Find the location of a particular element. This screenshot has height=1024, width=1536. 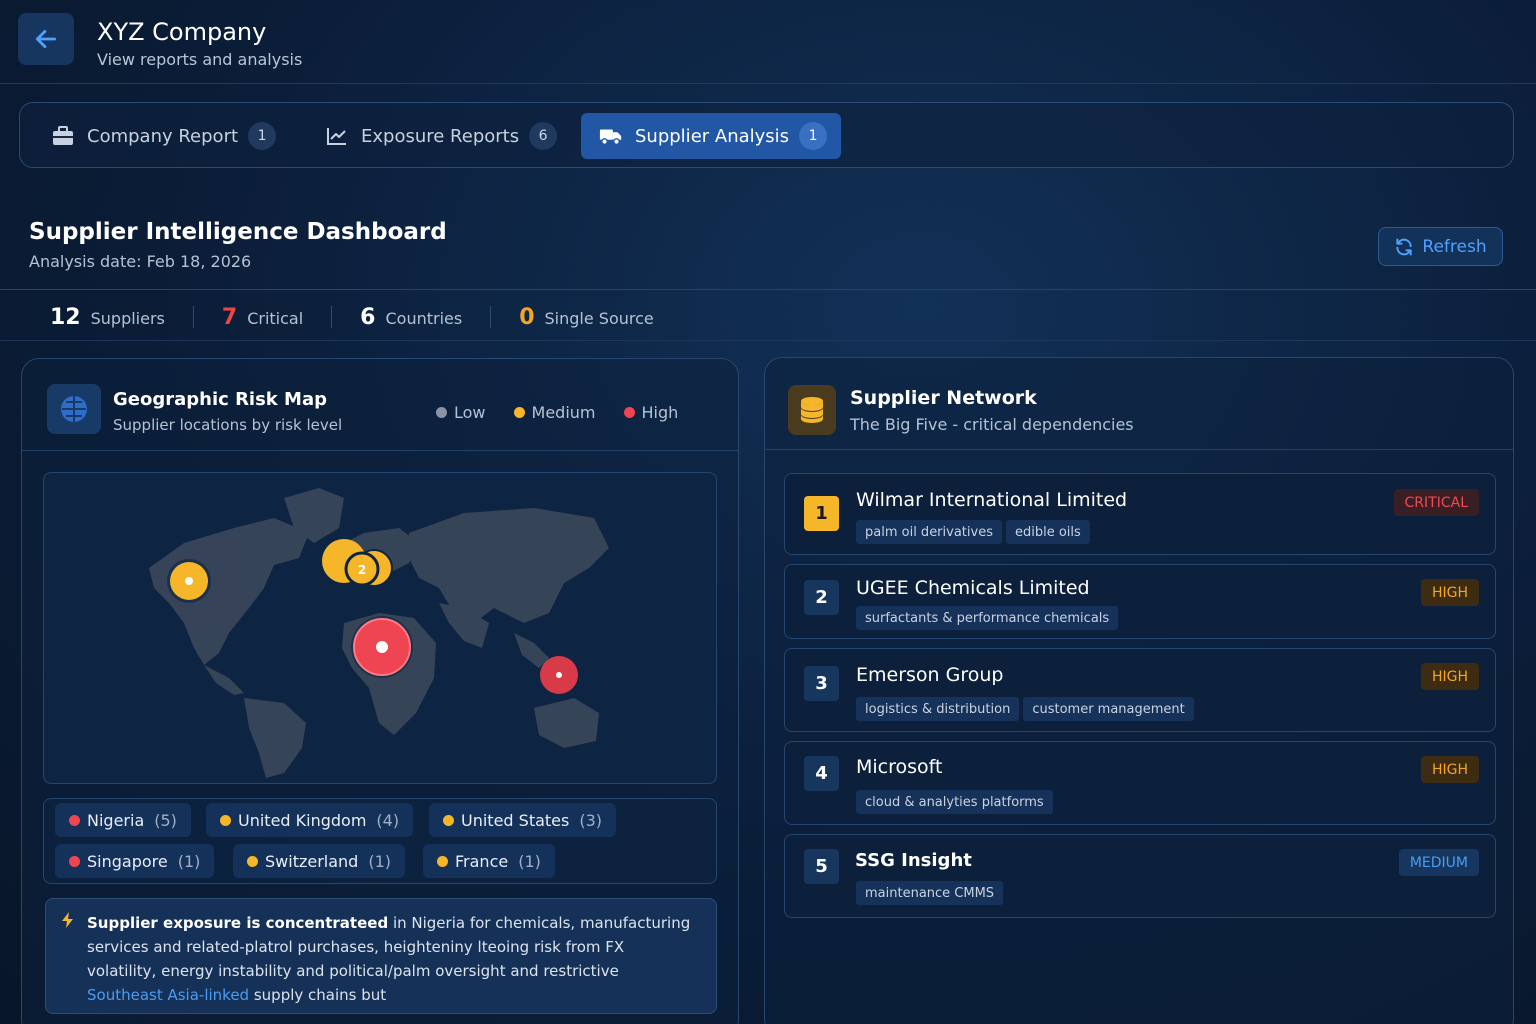

country-count: (4) is located at coordinates (388, 820).